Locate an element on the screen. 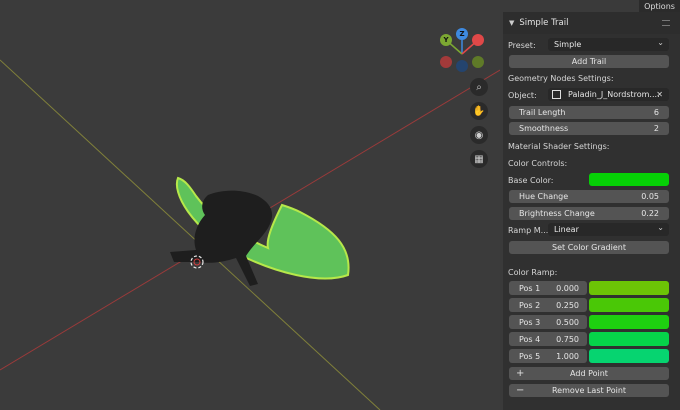 The height and width of the screenshot is (410, 680). ramp-row: Pos 5 1.000 is located at coordinates (589, 356).